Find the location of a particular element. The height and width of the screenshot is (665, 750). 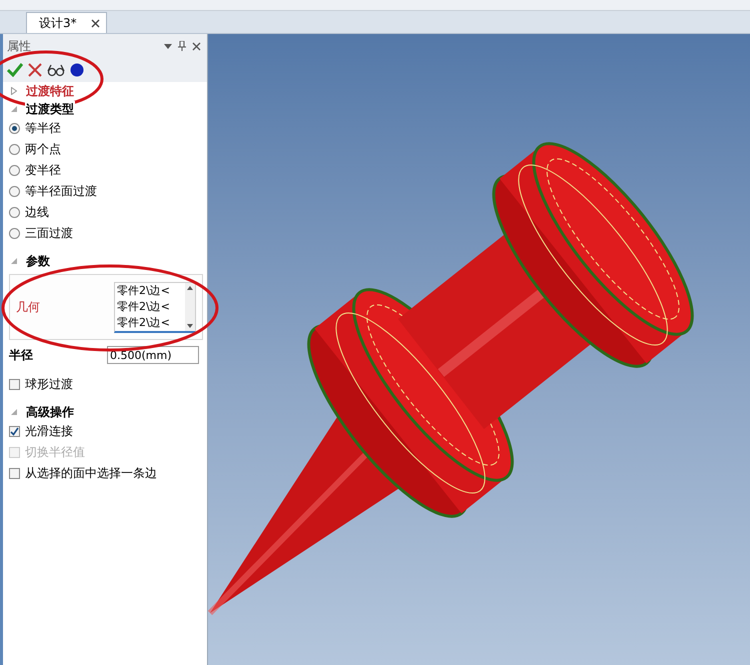

radio-label: 两个点 is located at coordinates (43, 149).